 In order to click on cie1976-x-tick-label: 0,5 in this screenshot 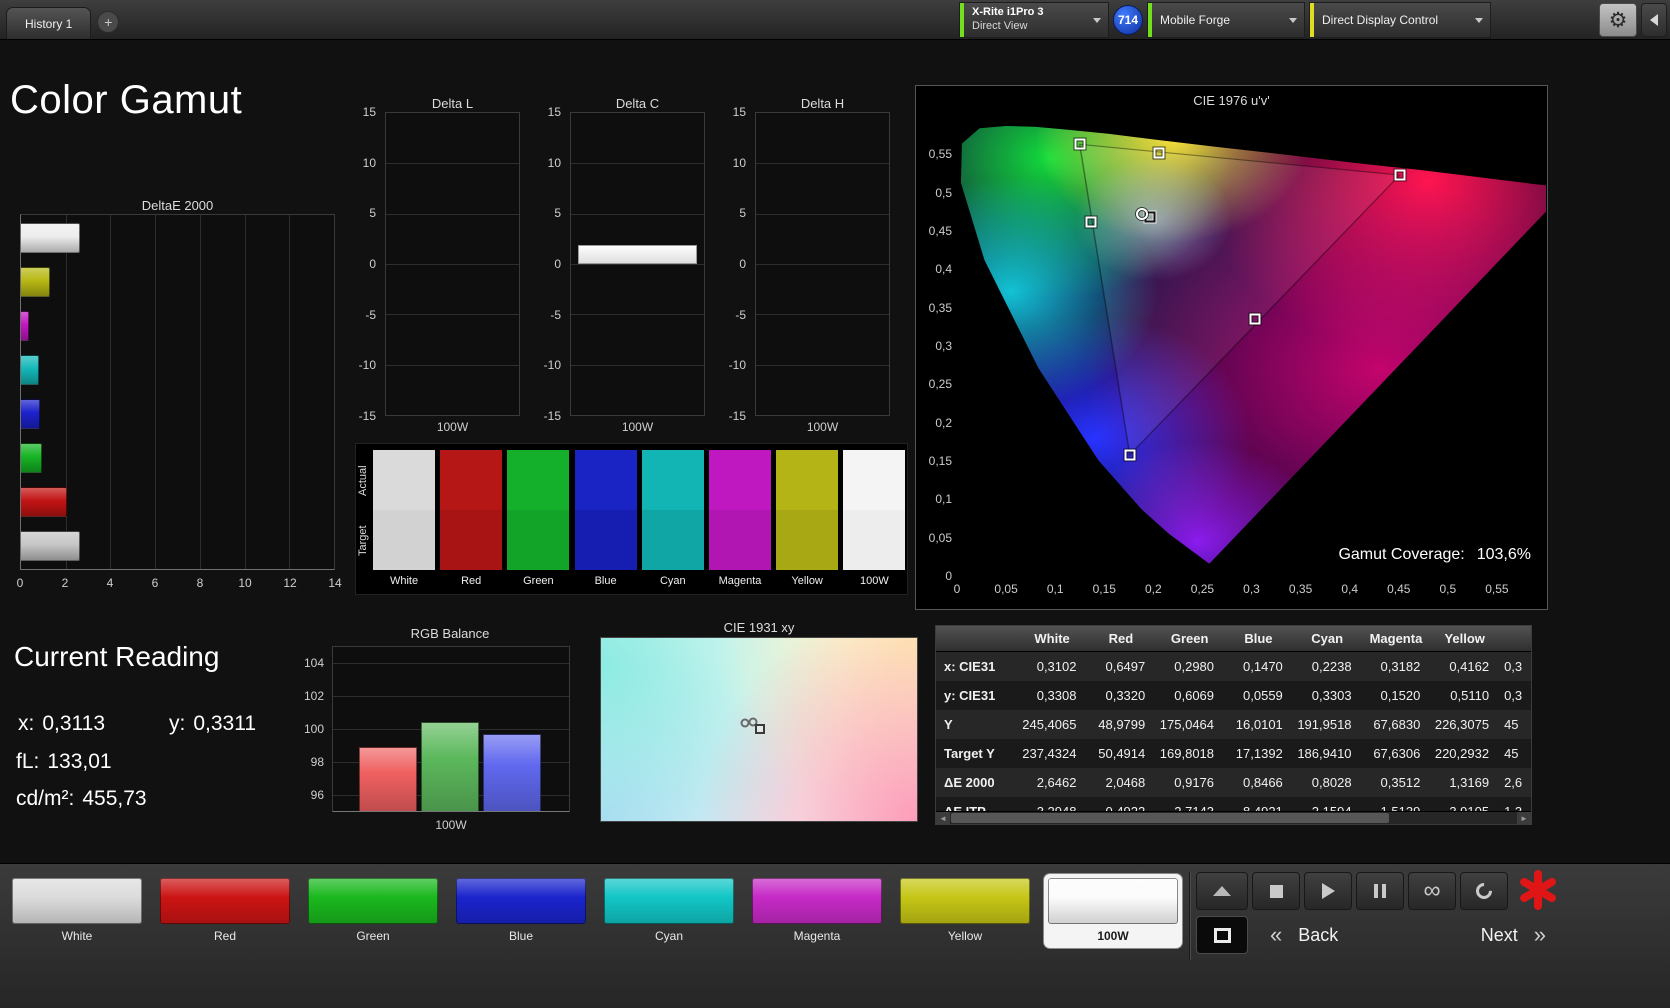, I will do `click(1448, 589)`.